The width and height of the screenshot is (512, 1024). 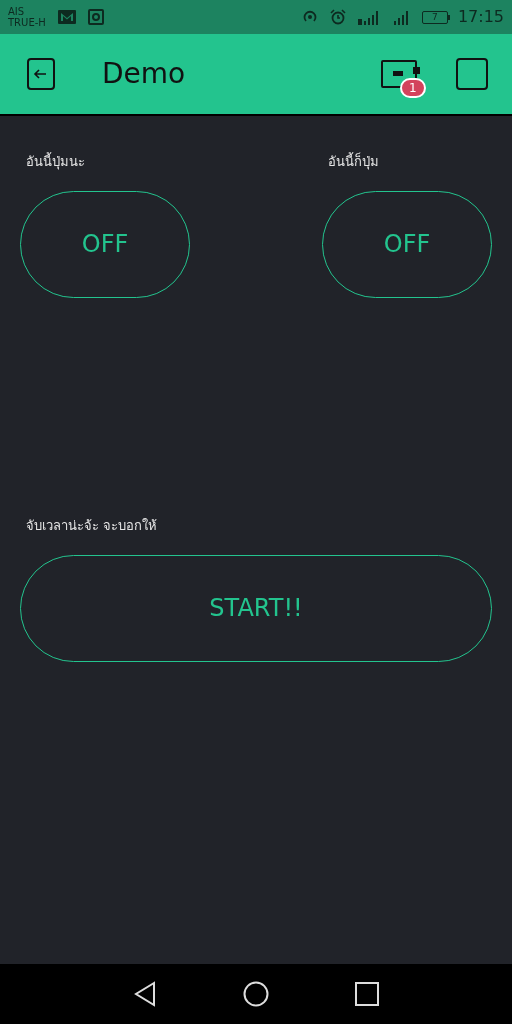 I want to click on widget-label: อันนี้ปุ่มนะ, so click(x=56, y=162).